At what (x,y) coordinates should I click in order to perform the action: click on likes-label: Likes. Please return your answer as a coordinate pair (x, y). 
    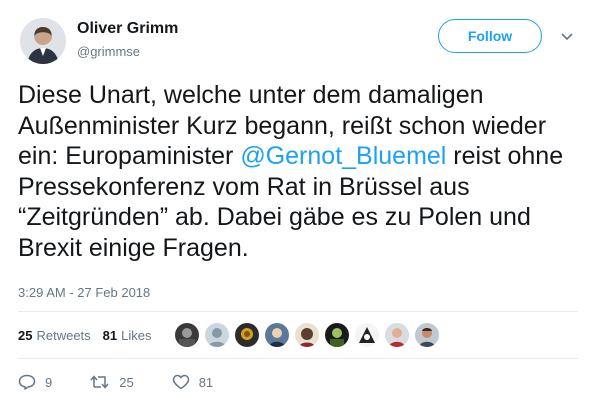
    Looking at the image, I should click on (136, 335).